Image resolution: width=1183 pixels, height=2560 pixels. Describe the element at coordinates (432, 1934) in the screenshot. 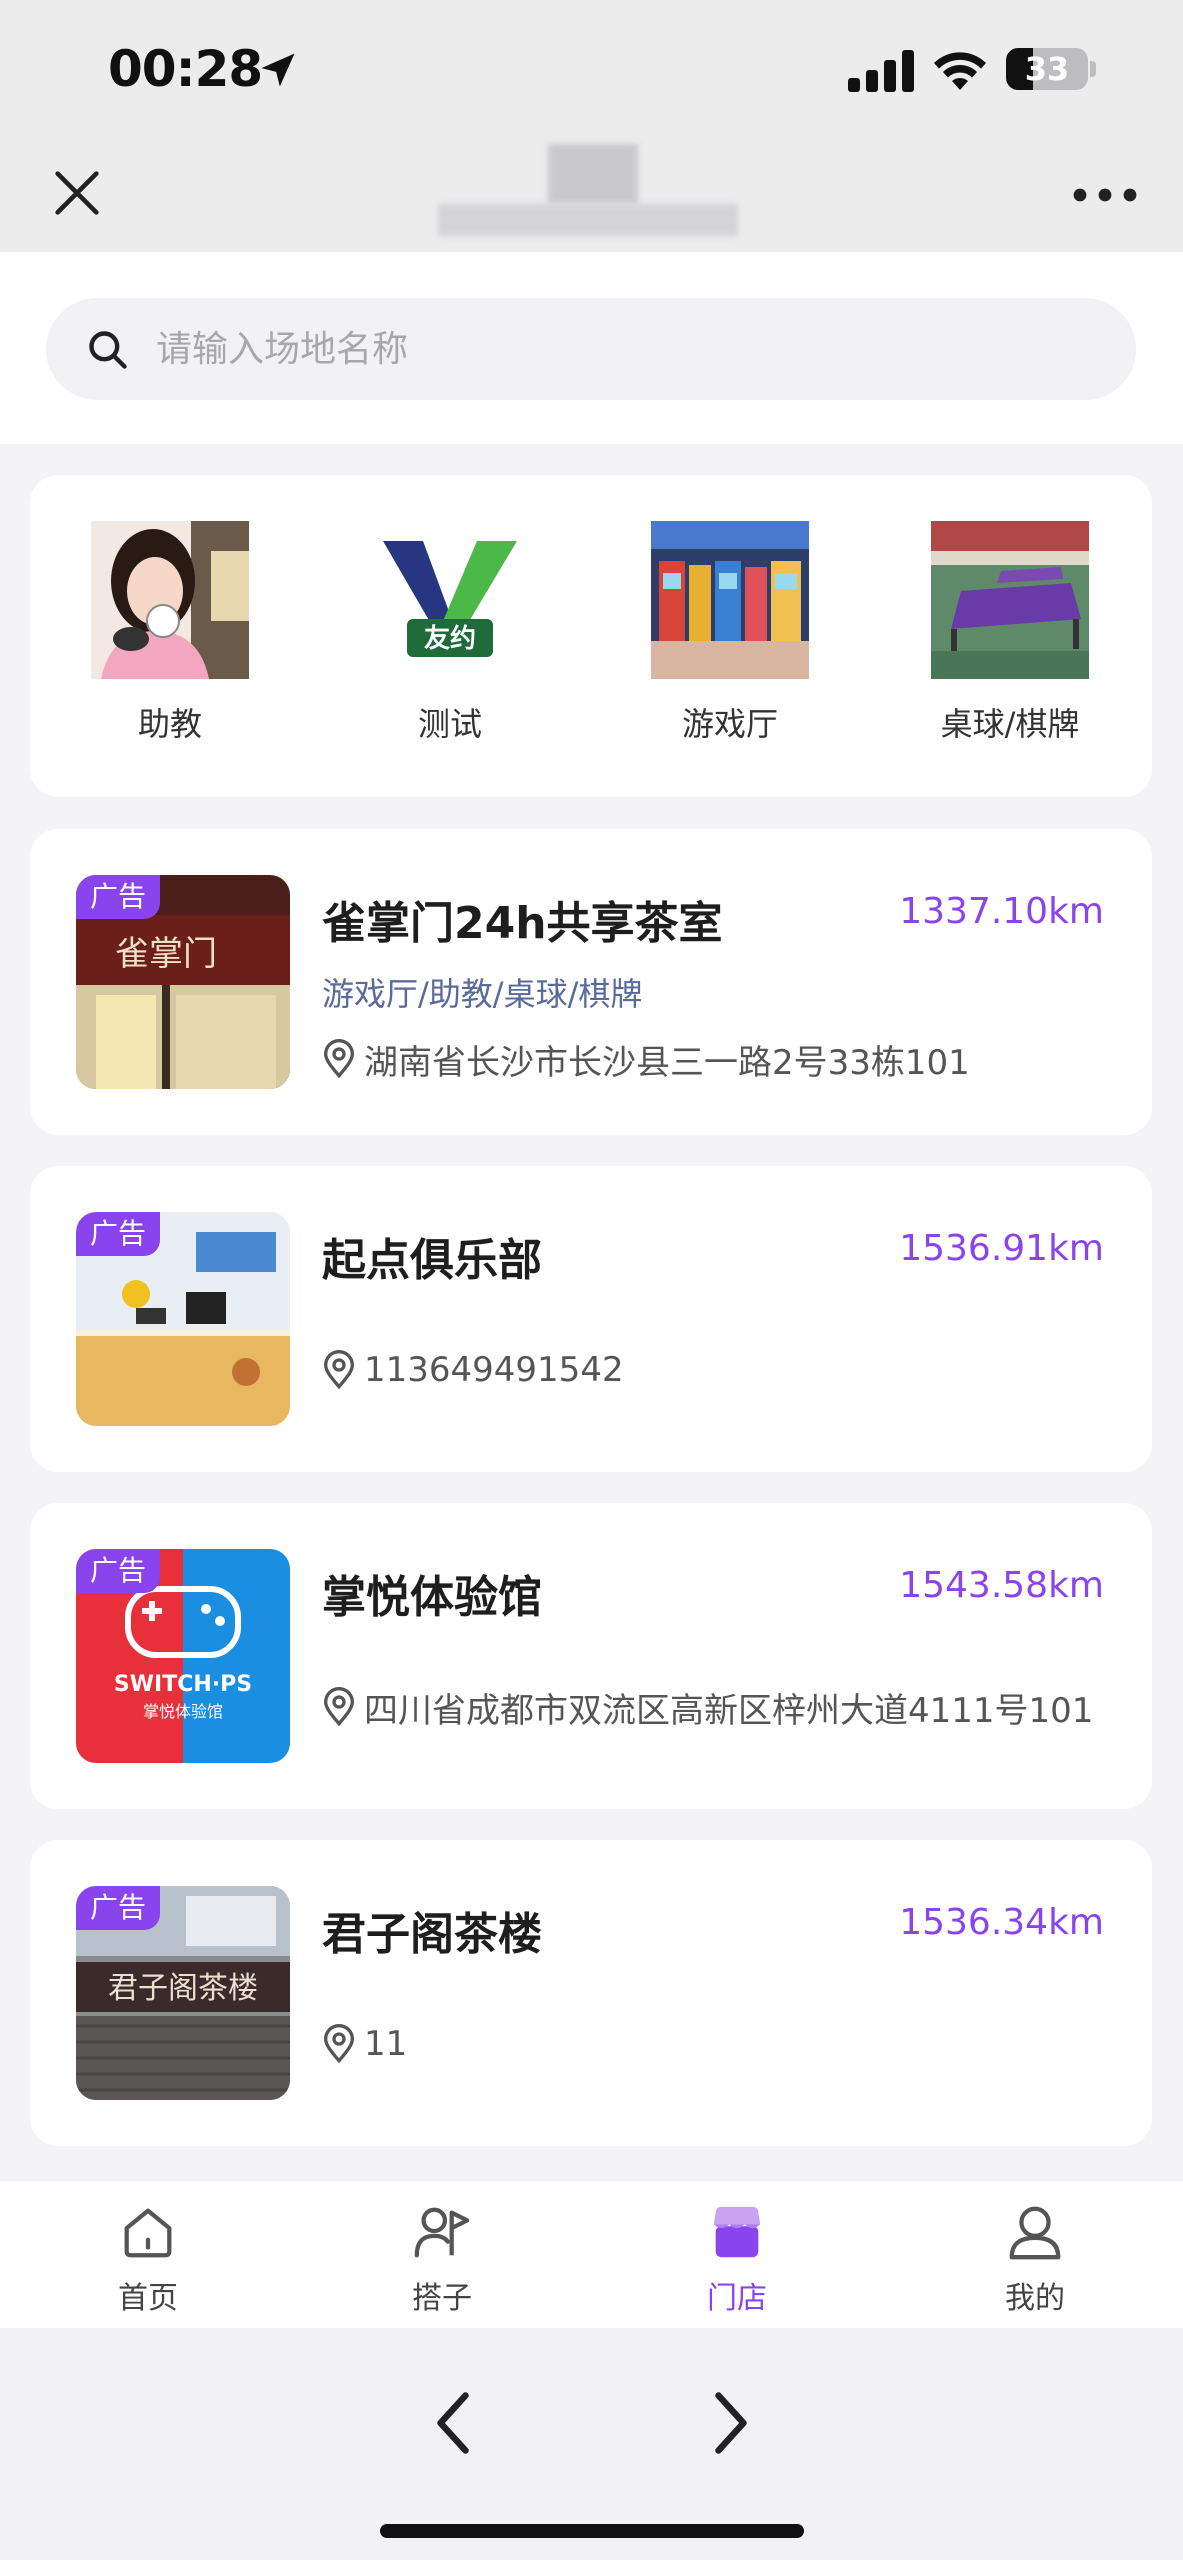

I see `store-name: 君子阁茶楼` at that location.